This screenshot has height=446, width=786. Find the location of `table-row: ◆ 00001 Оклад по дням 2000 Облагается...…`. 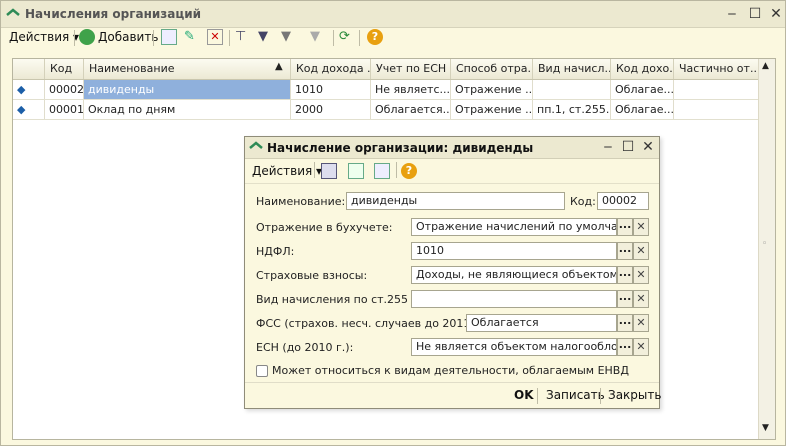

table-row: ◆ 00001 Оклад по дням 2000 Облагается...… is located at coordinates (386, 110).